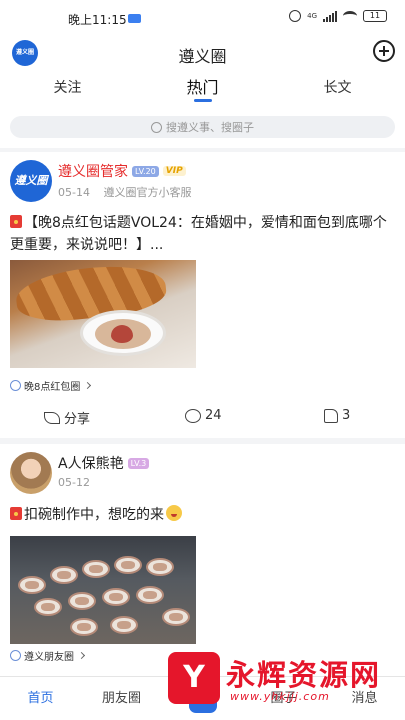  Describe the element at coordinates (147, 192) in the screenshot. I see `post-source: 遵义圈官方小客服` at that location.